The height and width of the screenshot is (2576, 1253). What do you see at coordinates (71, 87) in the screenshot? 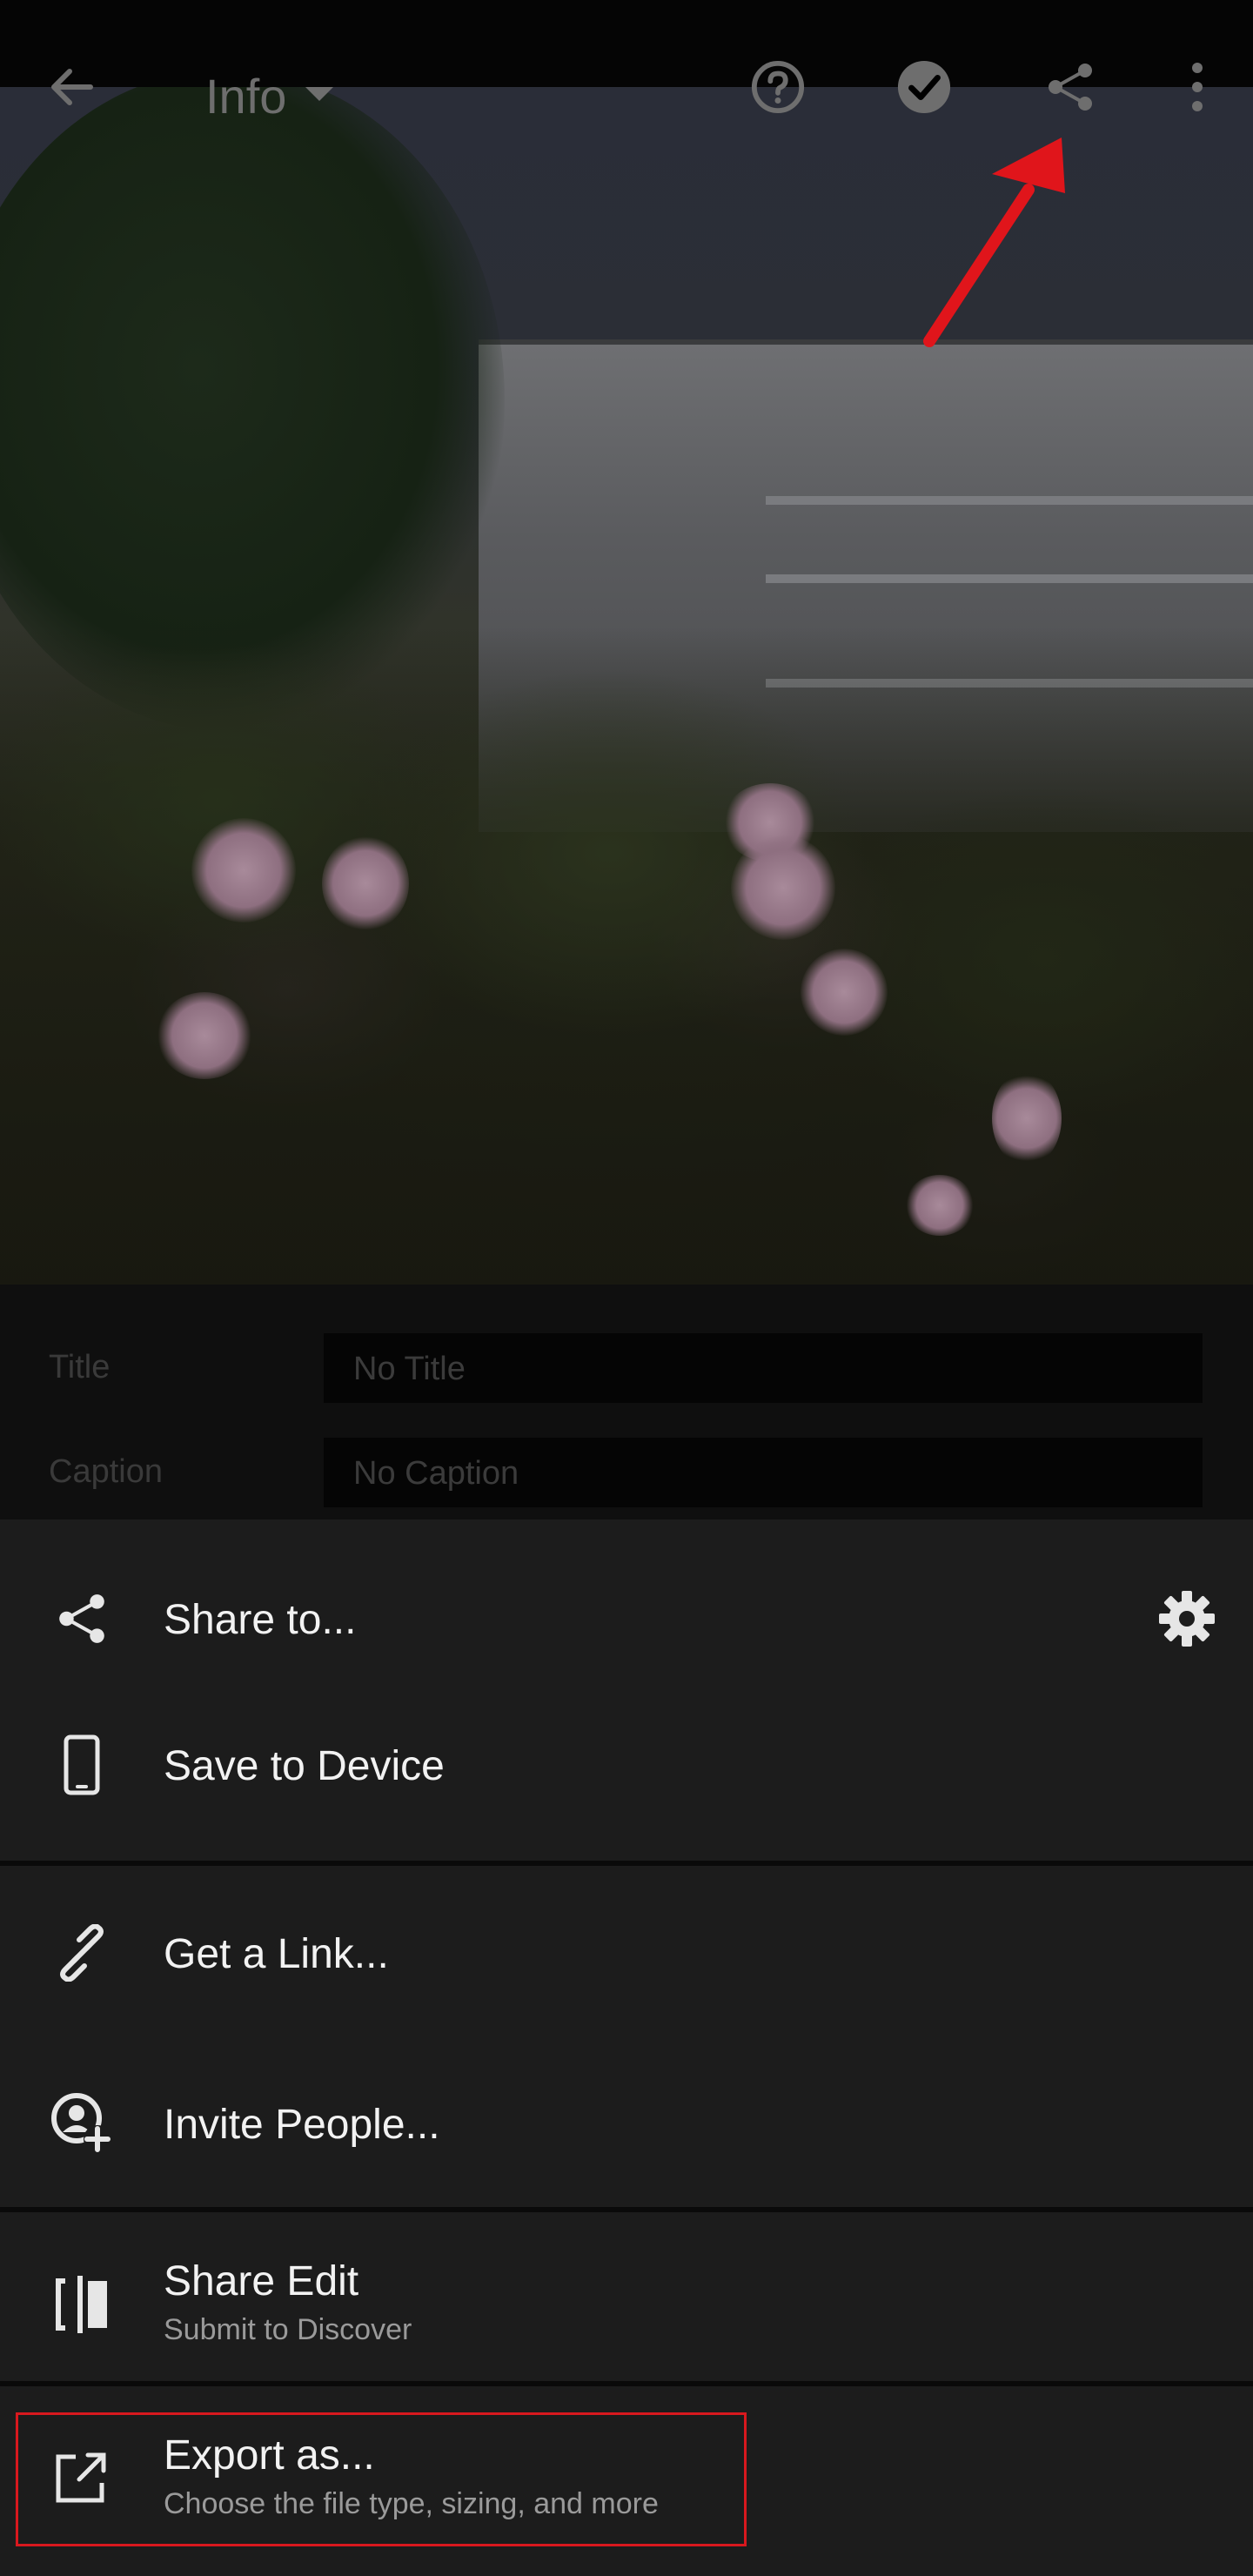
I see `back-arrow-icon` at bounding box center [71, 87].